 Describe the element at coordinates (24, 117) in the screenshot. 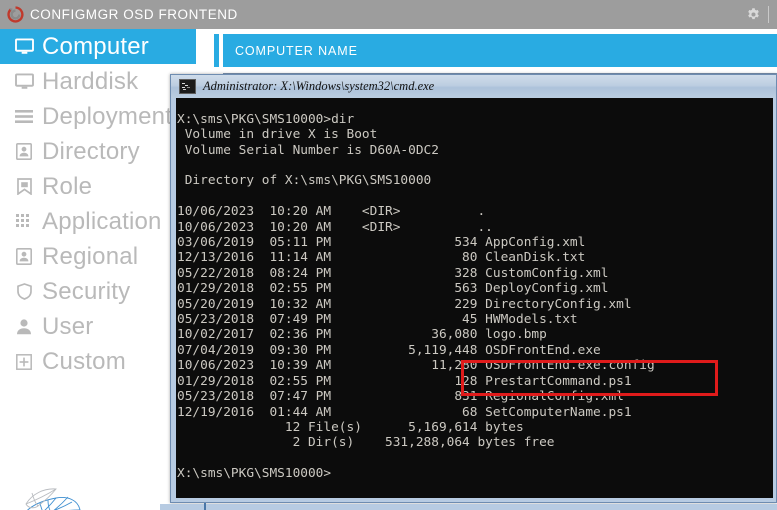

I see `list-icon` at that location.